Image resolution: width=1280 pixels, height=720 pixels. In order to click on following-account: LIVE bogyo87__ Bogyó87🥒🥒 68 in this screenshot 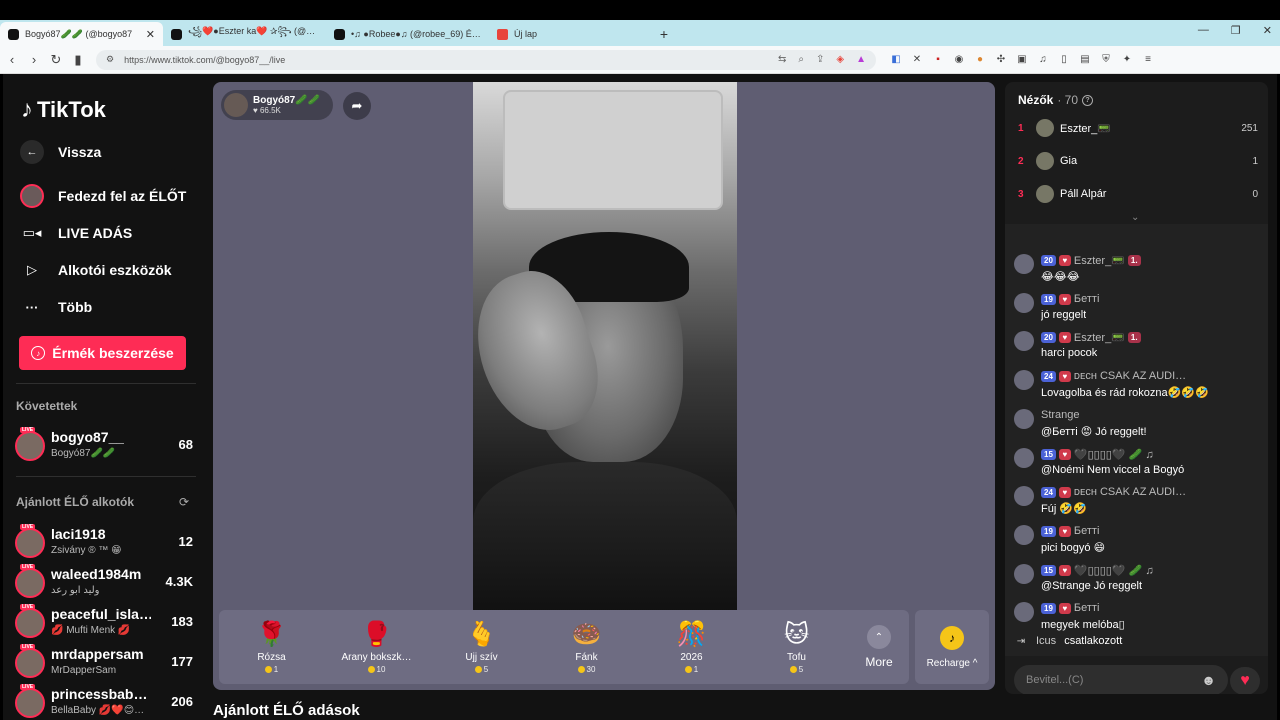, I will do `click(104, 445)`.